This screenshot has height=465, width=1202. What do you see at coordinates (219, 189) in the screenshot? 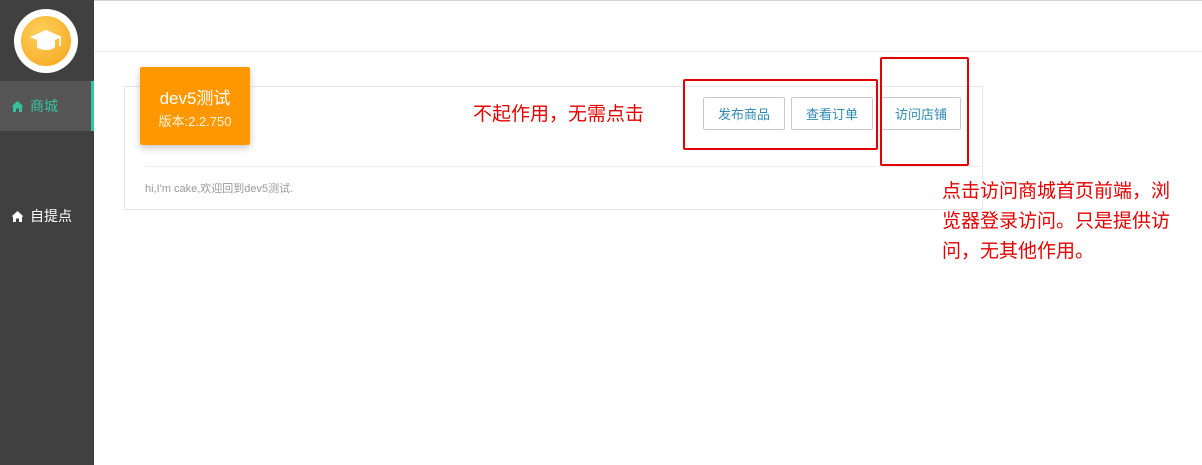
I see `welcome-text: hi,I'm cake,欢迎回到dev5测试.` at bounding box center [219, 189].